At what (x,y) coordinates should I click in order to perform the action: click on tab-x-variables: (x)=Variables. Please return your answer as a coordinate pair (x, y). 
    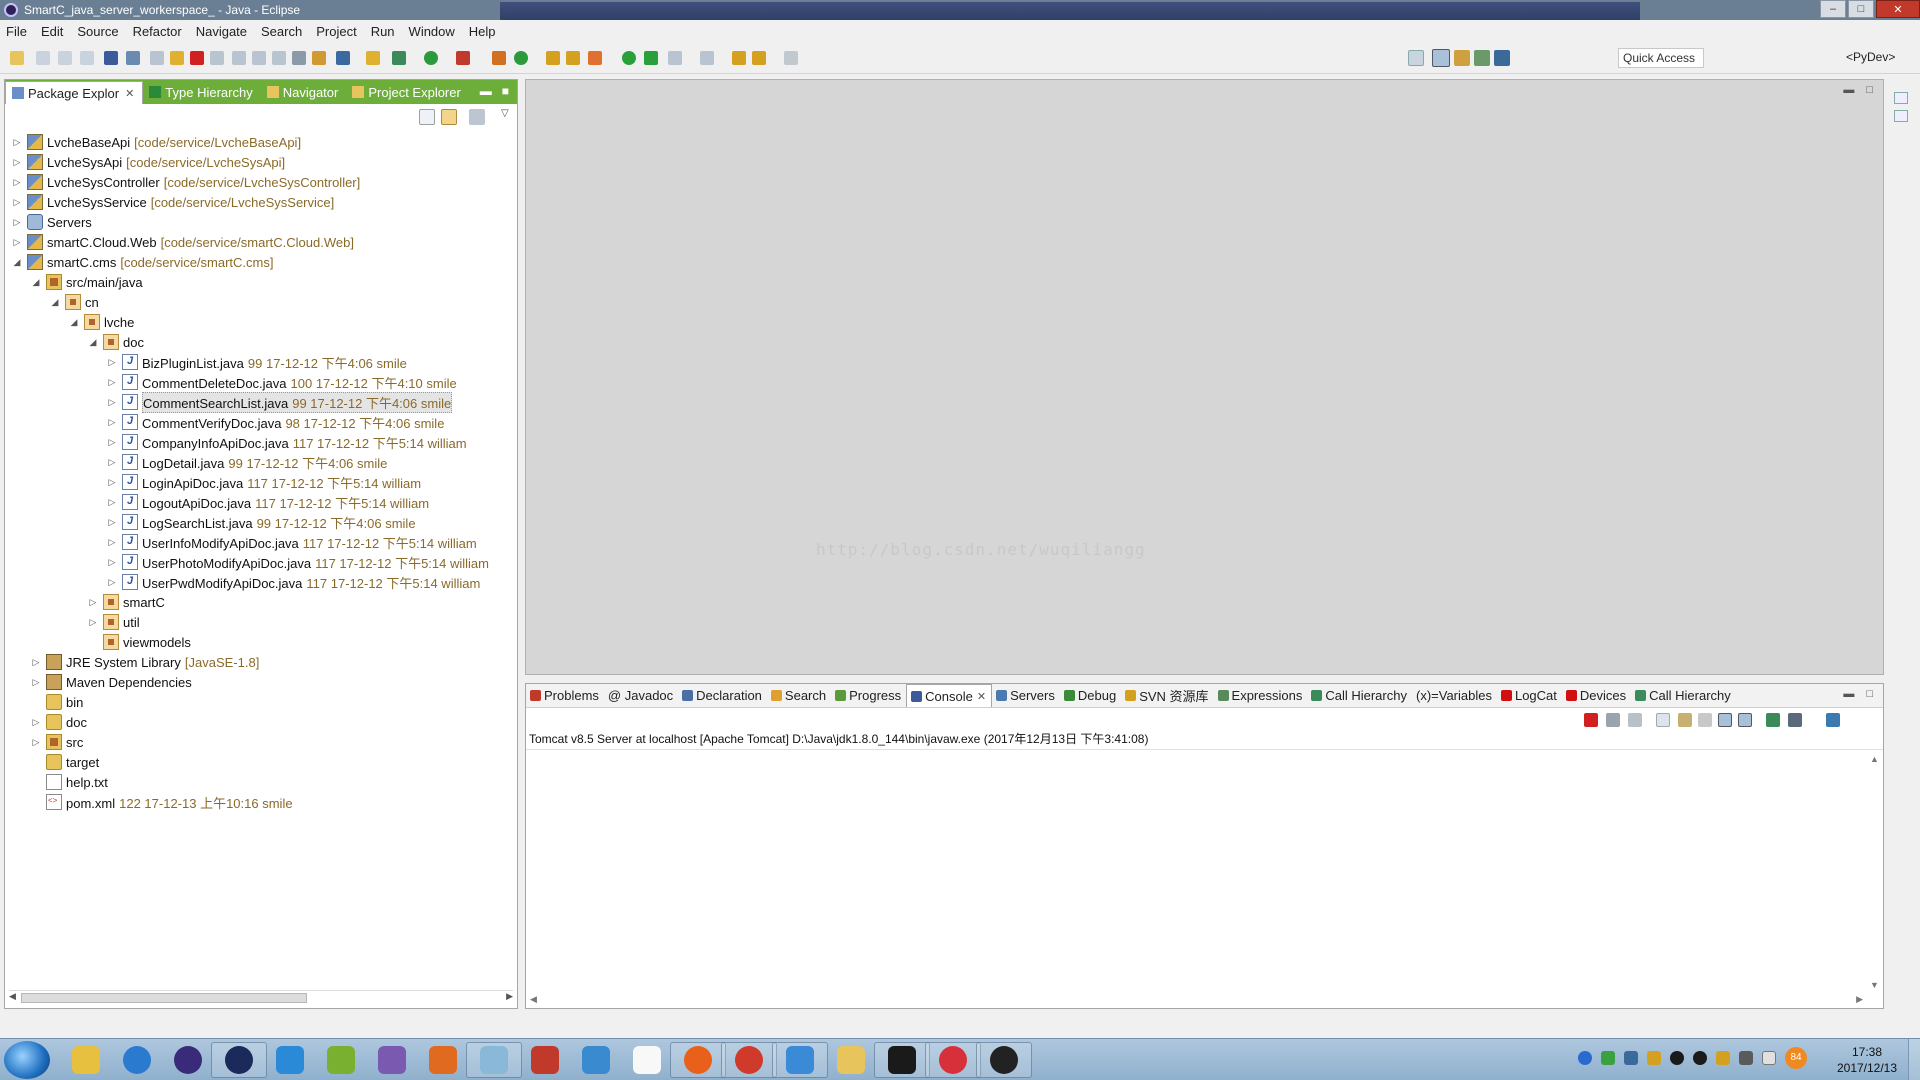
    Looking at the image, I should click on (1454, 695).